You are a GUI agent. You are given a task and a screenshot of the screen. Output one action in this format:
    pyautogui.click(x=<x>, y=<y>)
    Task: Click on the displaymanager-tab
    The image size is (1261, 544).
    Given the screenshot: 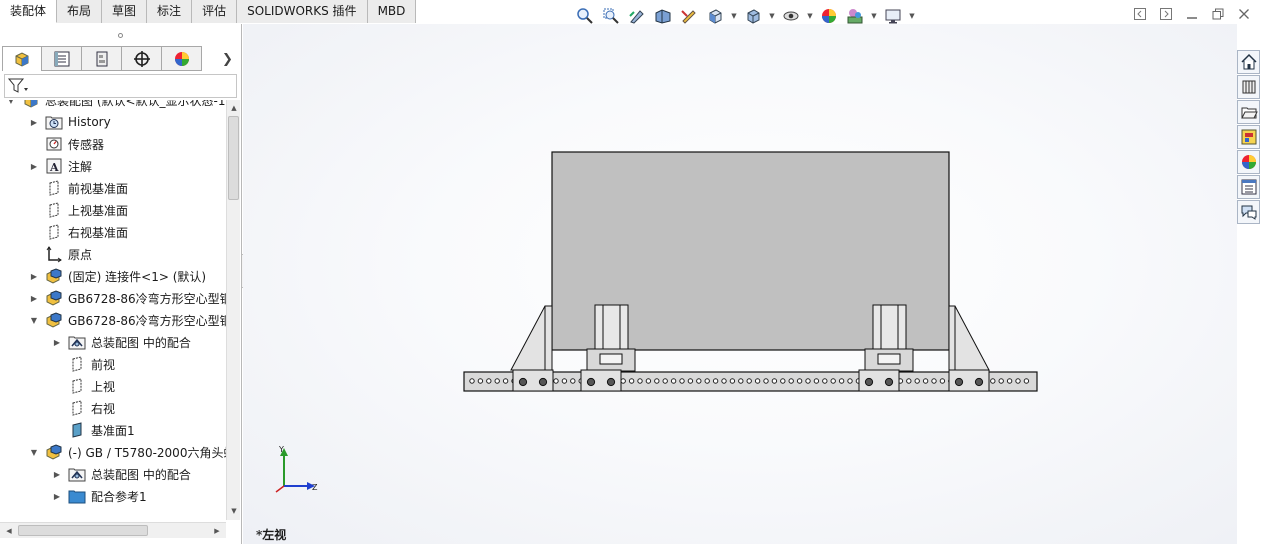 What is the action you would take?
    pyautogui.click(x=182, y=58)
    